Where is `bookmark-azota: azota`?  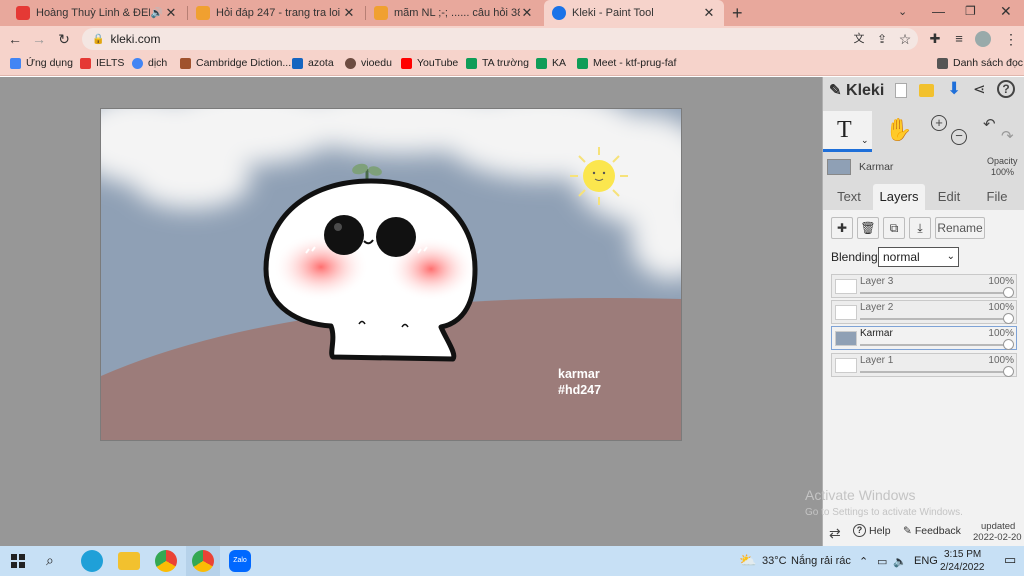
bookmark-azota: azota is located at coordinates (313, 63).